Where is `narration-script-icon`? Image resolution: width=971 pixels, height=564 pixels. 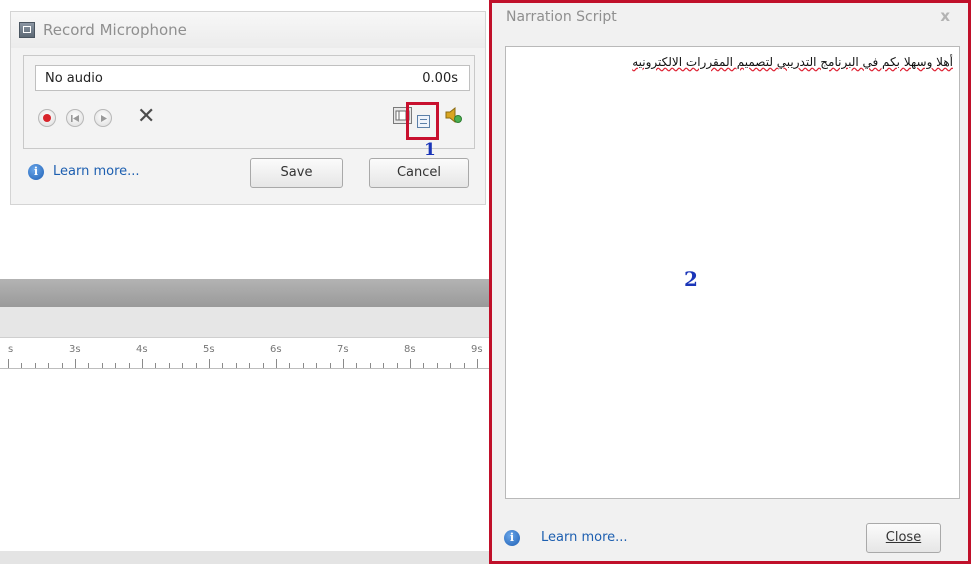
narration-script-icon is located at coordinates (423, 121).